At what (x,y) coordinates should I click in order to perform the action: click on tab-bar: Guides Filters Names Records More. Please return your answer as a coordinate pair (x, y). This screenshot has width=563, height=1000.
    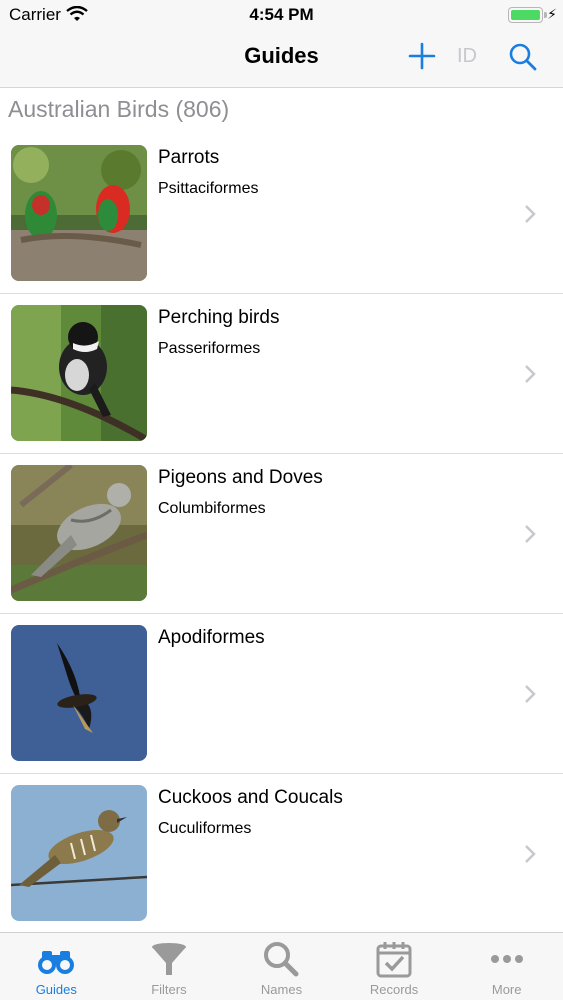
    Looking at the image, I should click on (281, 966).